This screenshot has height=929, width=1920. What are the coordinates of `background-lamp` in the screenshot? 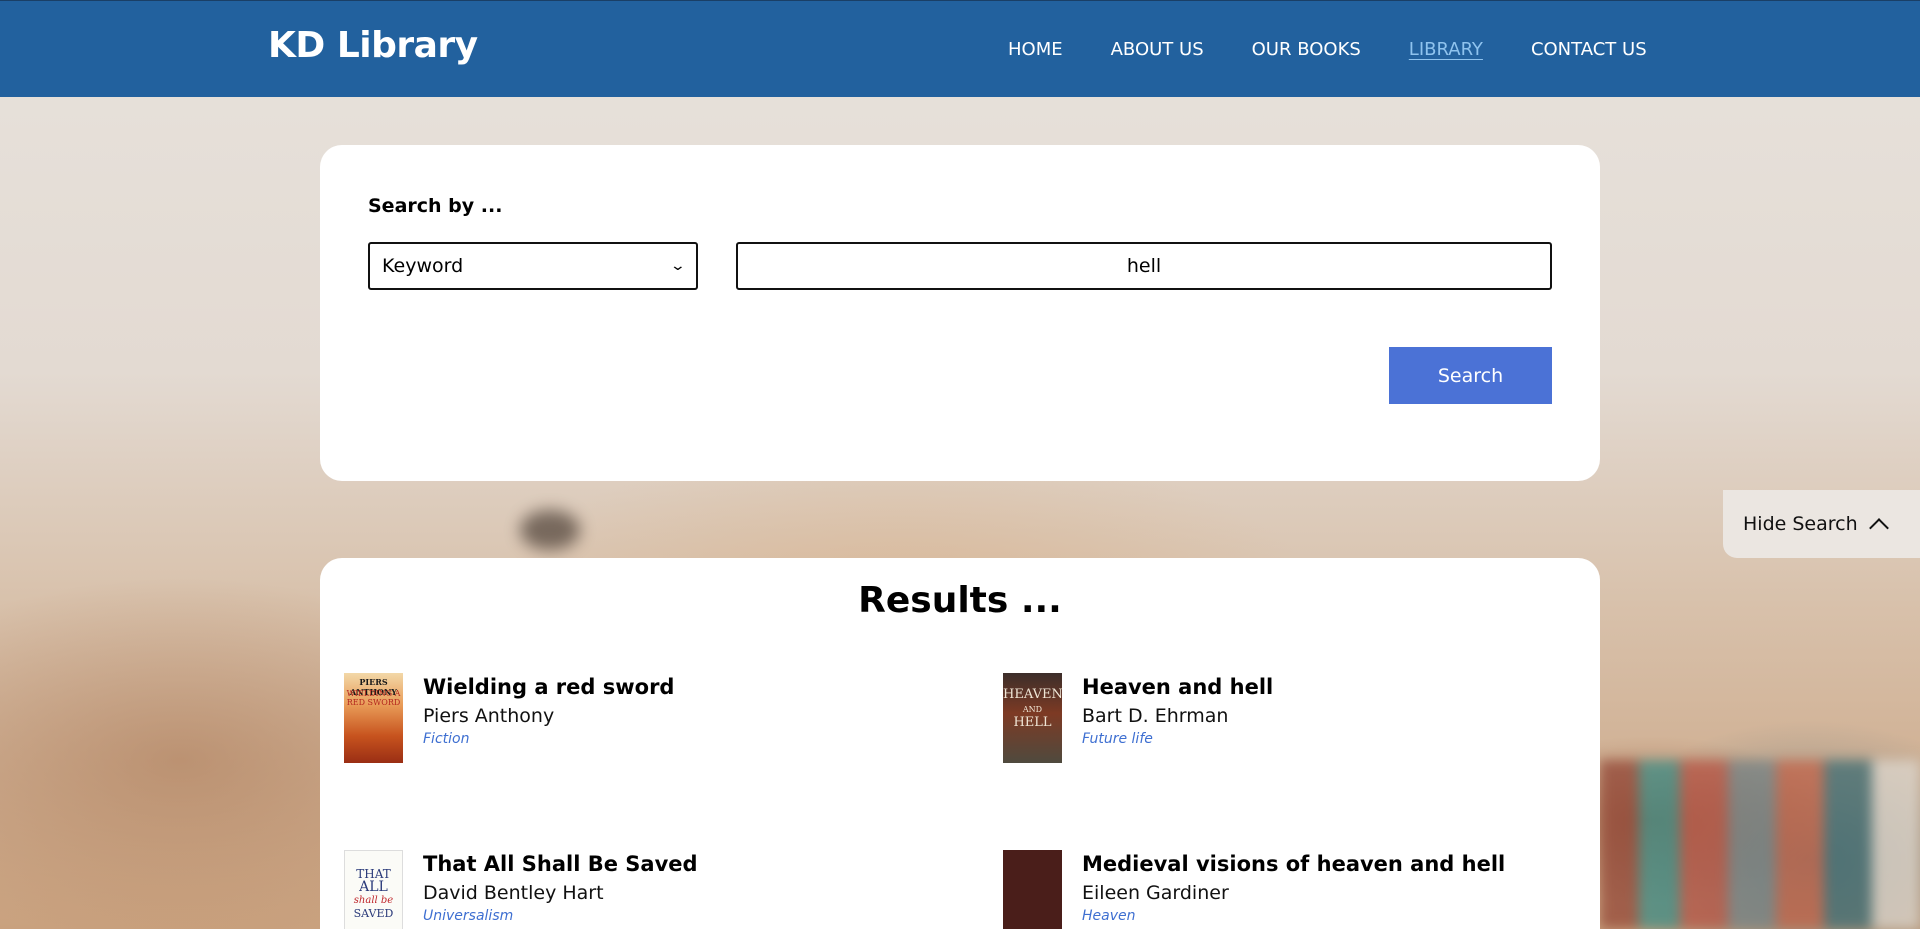 It's located at (550, 530).